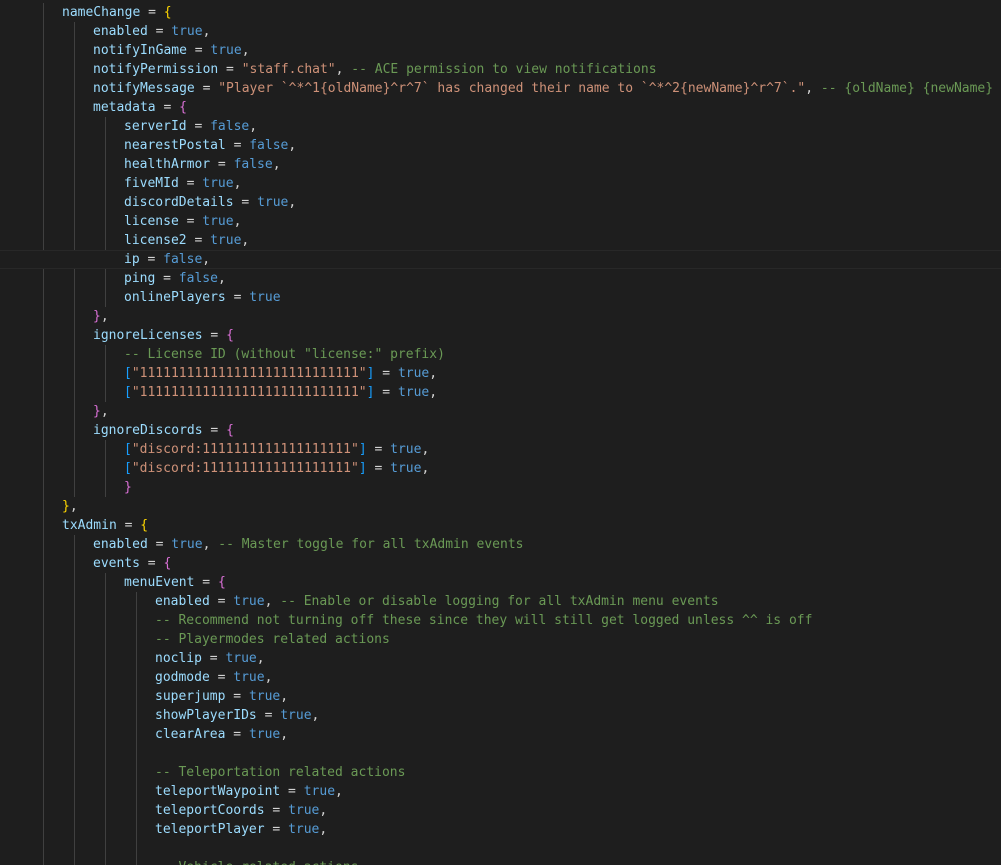 The height and width of the screenshot is (865, 1001). What do you see at coordinates (500, 487) in the screenshot?
I see `code-line: }` at bounding box center [500, 487].